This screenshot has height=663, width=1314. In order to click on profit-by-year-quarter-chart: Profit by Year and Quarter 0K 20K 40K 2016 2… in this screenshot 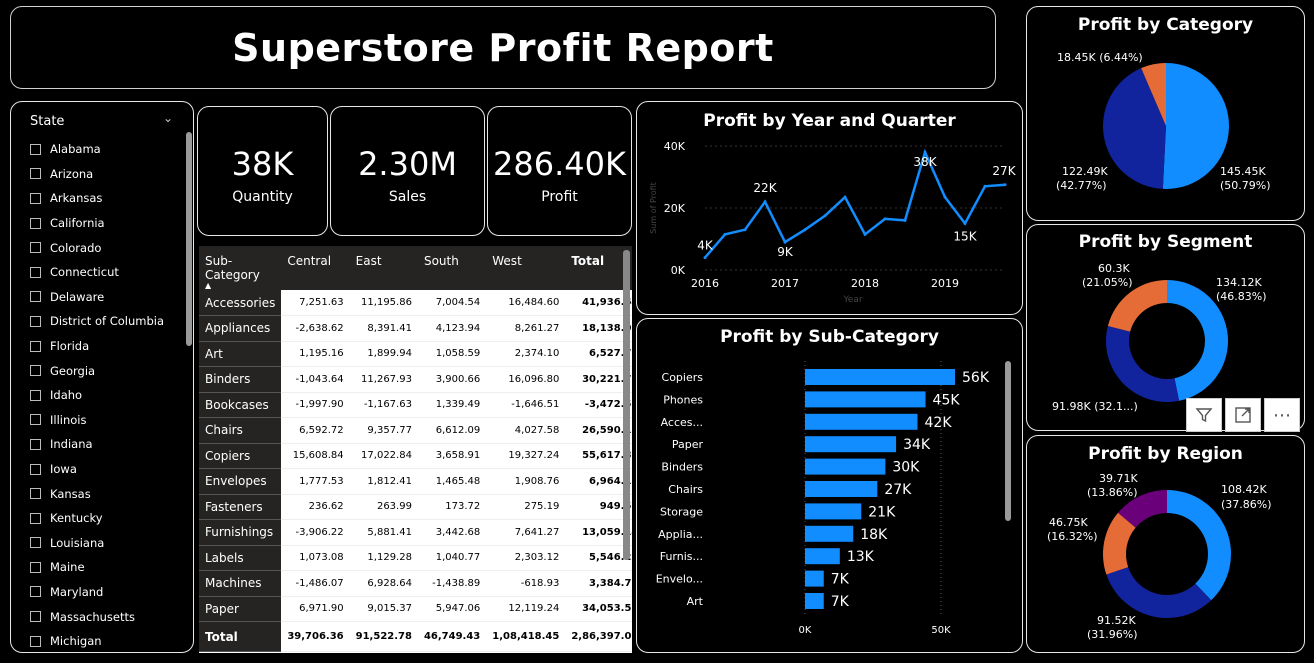, I will do `click(829, 208)`.